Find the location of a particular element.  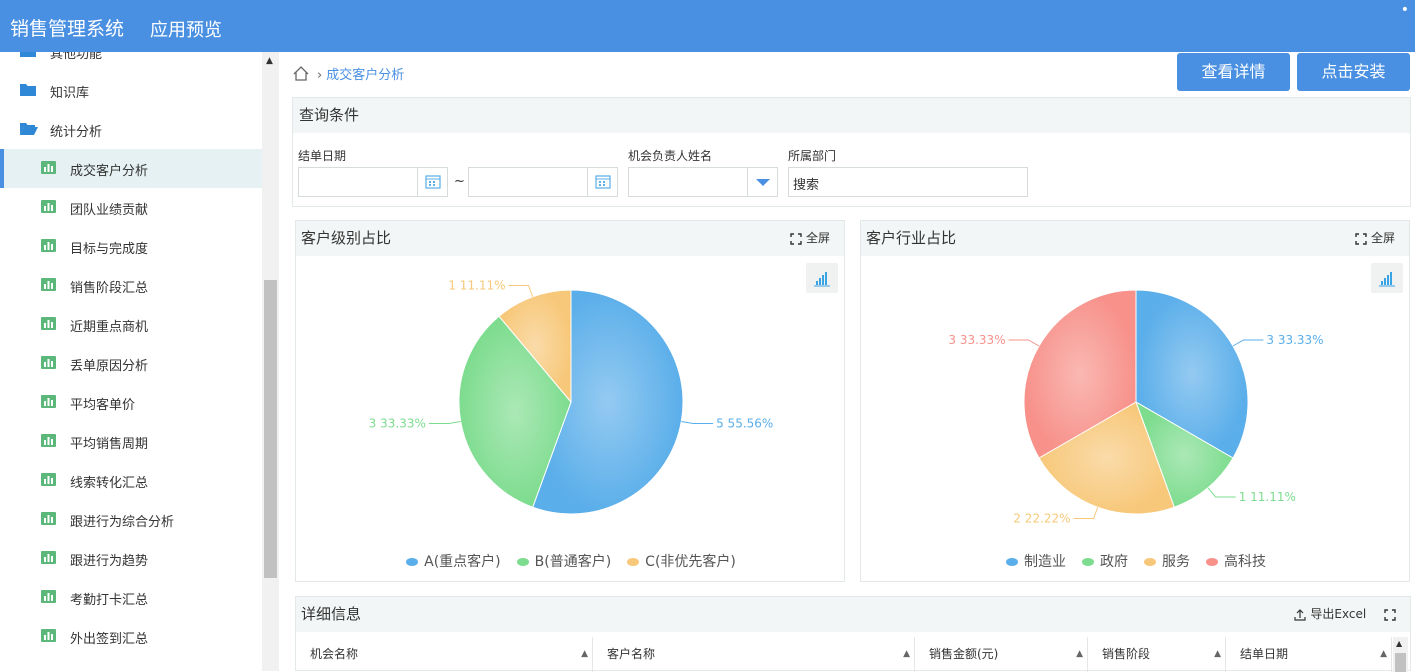

legend-label: 高科技 is located at coordinates (1245, 562).